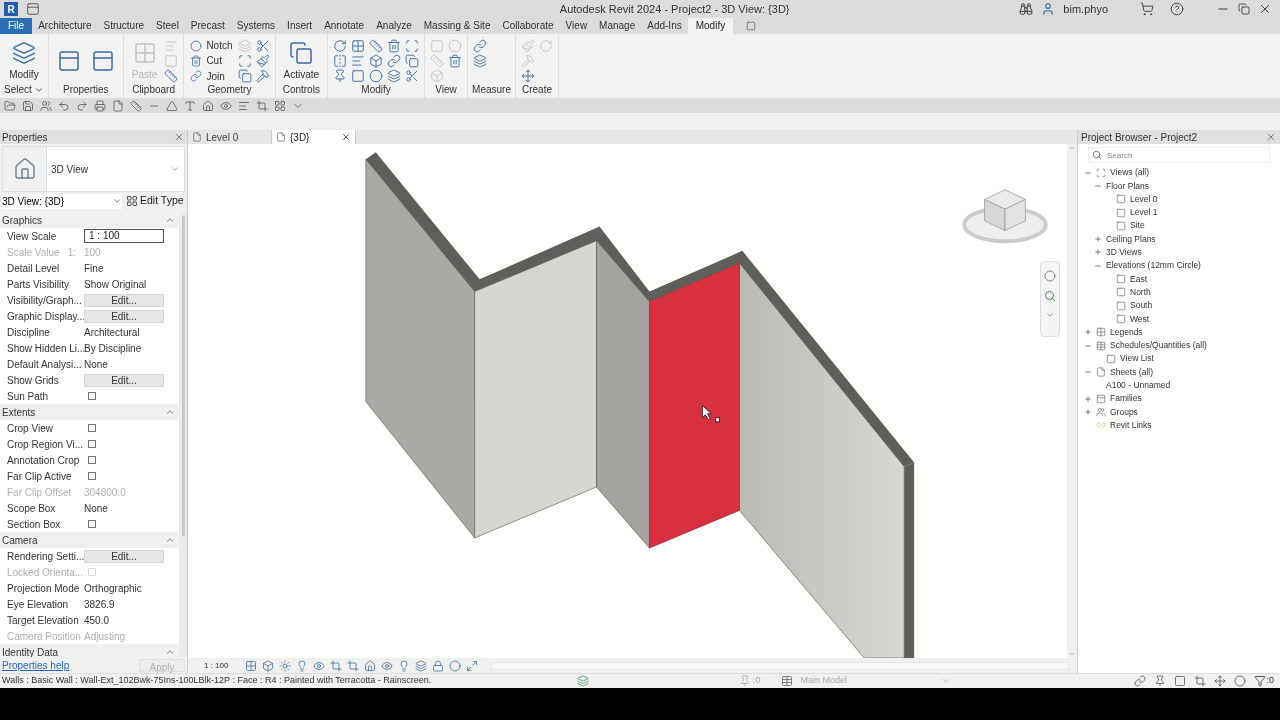 The width and height of the screenshot is (1280, 720). Describe the element at coordinates (358, 61) in the screenshot. I see `align-icon` at that location.